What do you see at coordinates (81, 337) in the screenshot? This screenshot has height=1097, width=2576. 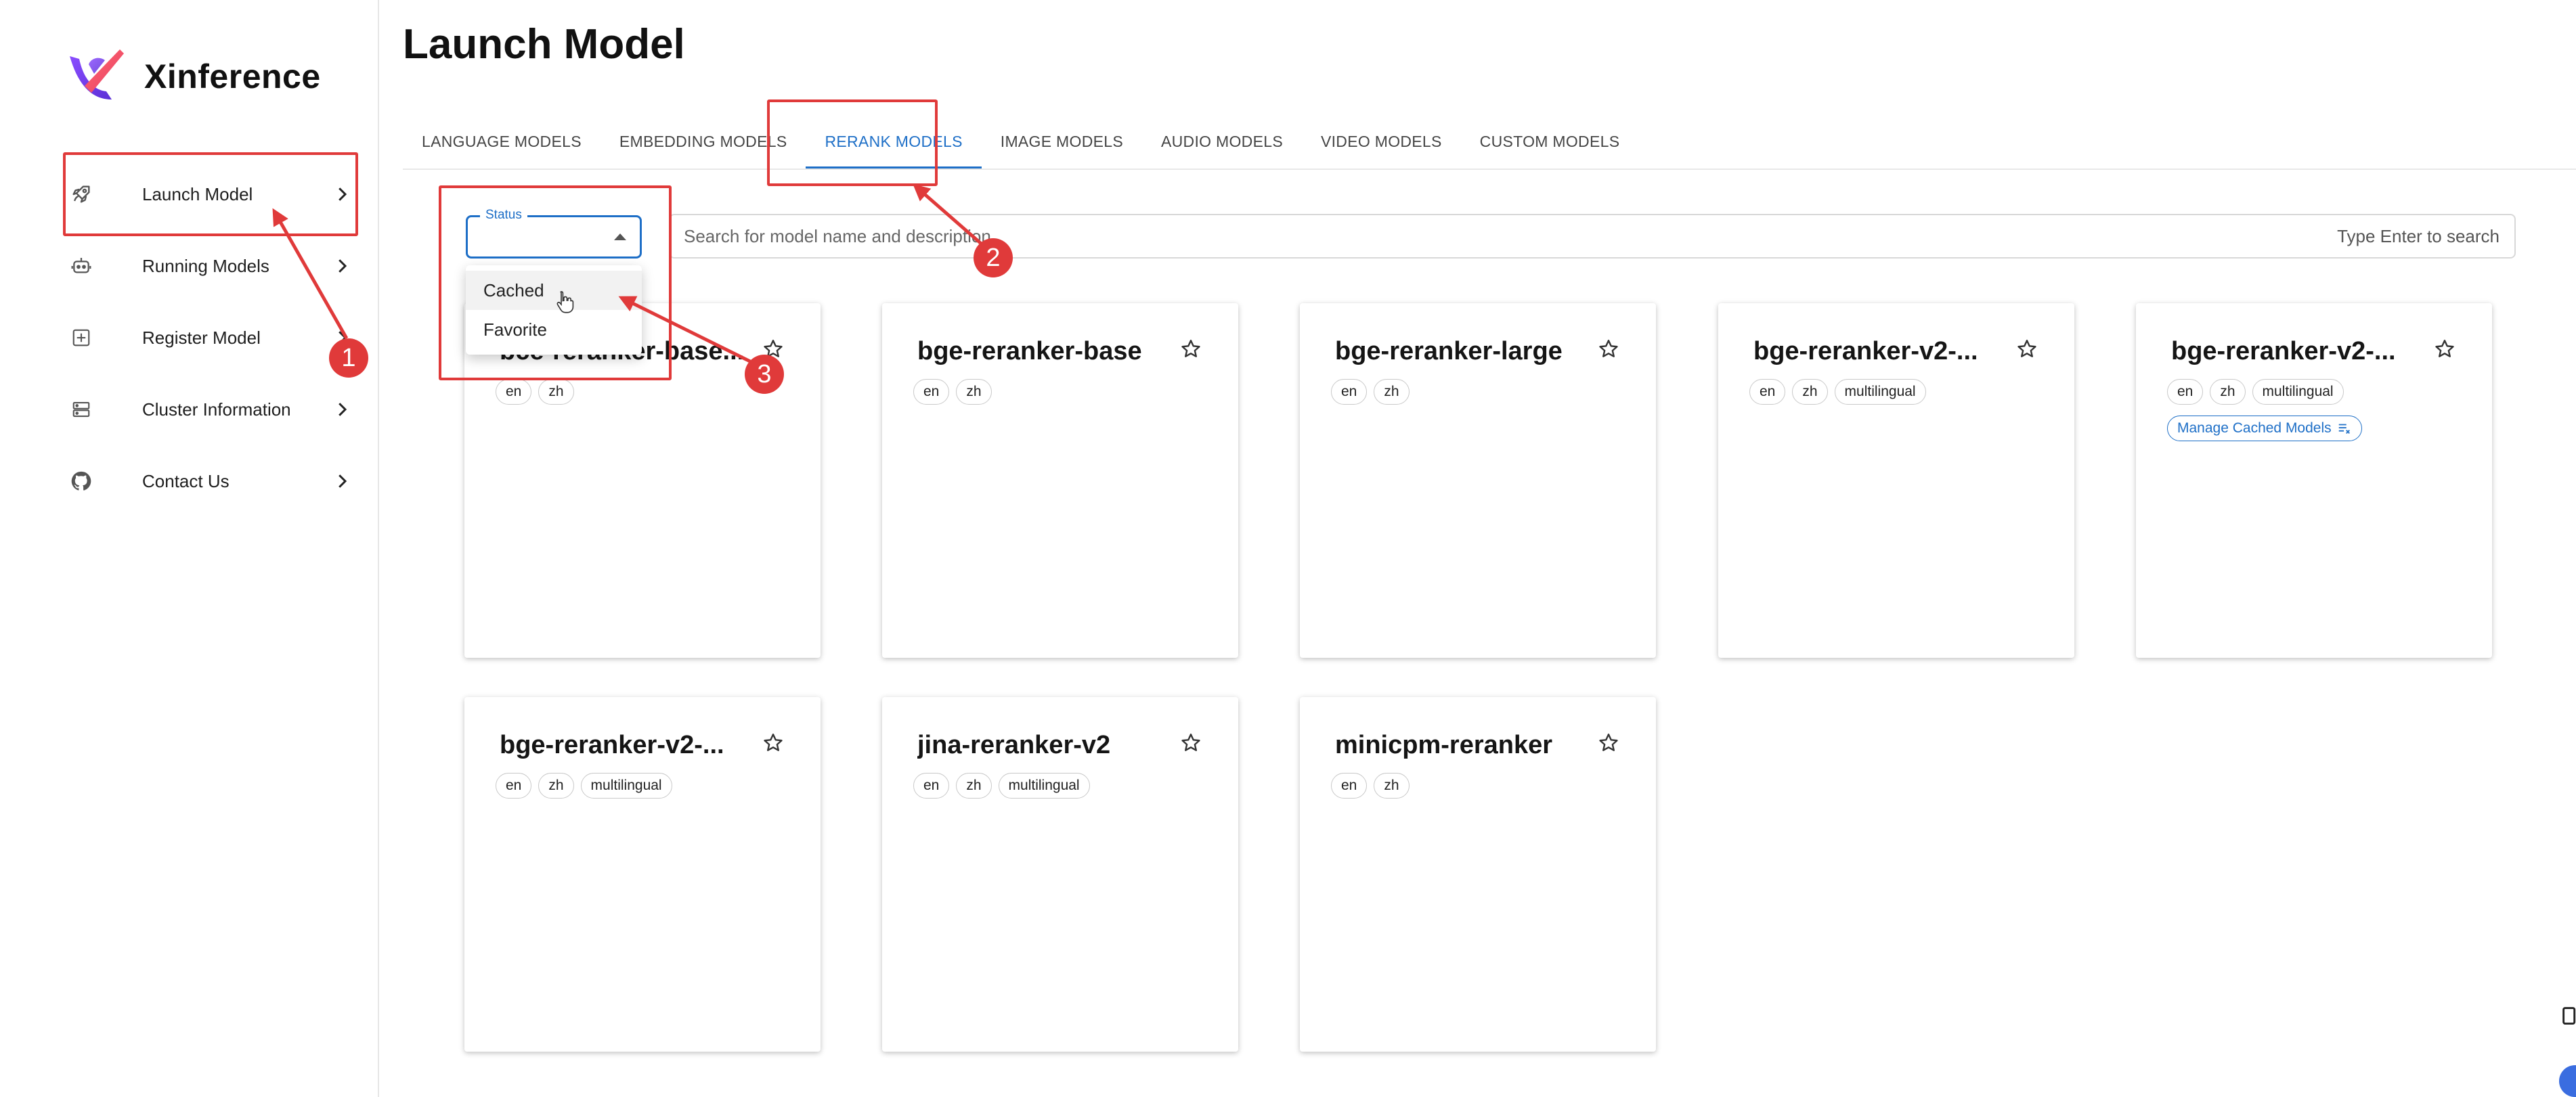 I see `add-box-icon` at bounding box center [81, 337].